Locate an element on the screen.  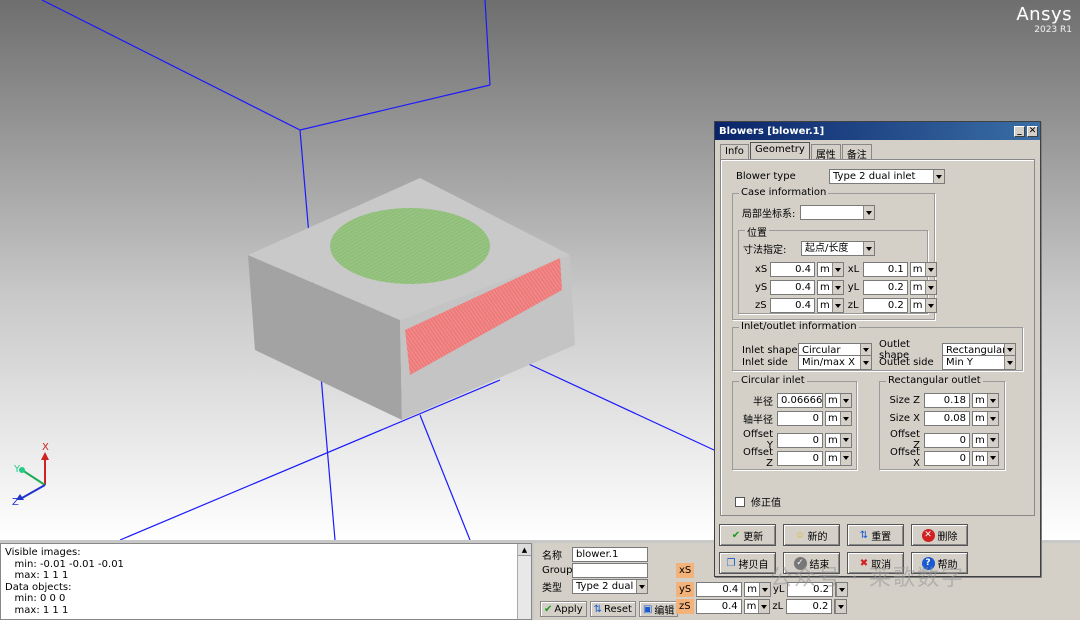
size-x-unit-select: m is located at coordinates (985, 418).